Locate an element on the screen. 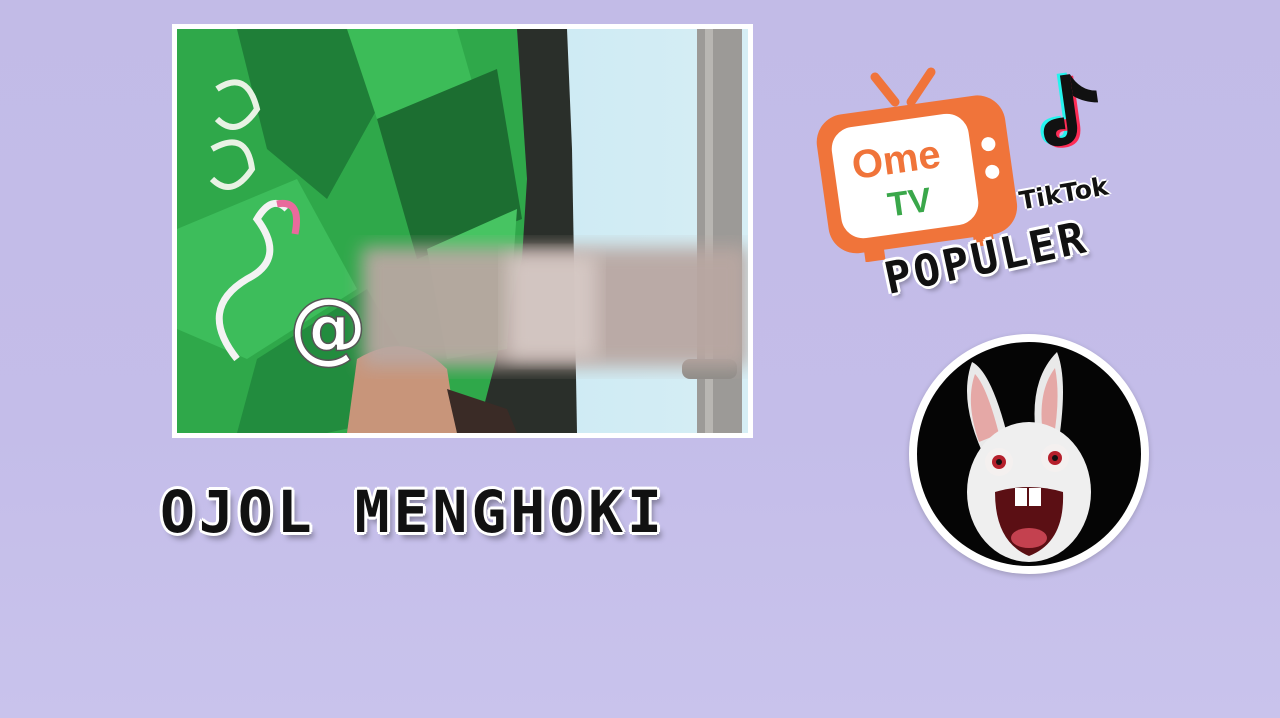  rabbid-icon is located at coordinates (1029, 454).